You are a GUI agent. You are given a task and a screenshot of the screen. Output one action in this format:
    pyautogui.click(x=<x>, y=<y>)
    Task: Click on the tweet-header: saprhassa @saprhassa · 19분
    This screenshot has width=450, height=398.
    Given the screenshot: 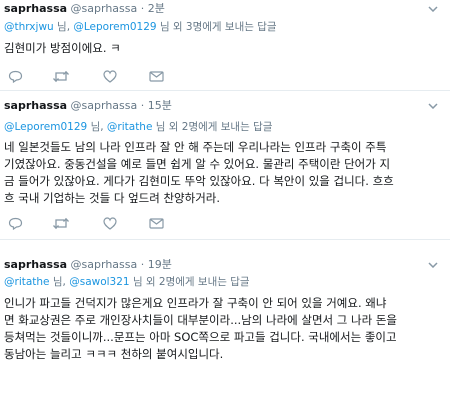 What is the action you would take?
    pyautogui.click(x=88, y=265)
    